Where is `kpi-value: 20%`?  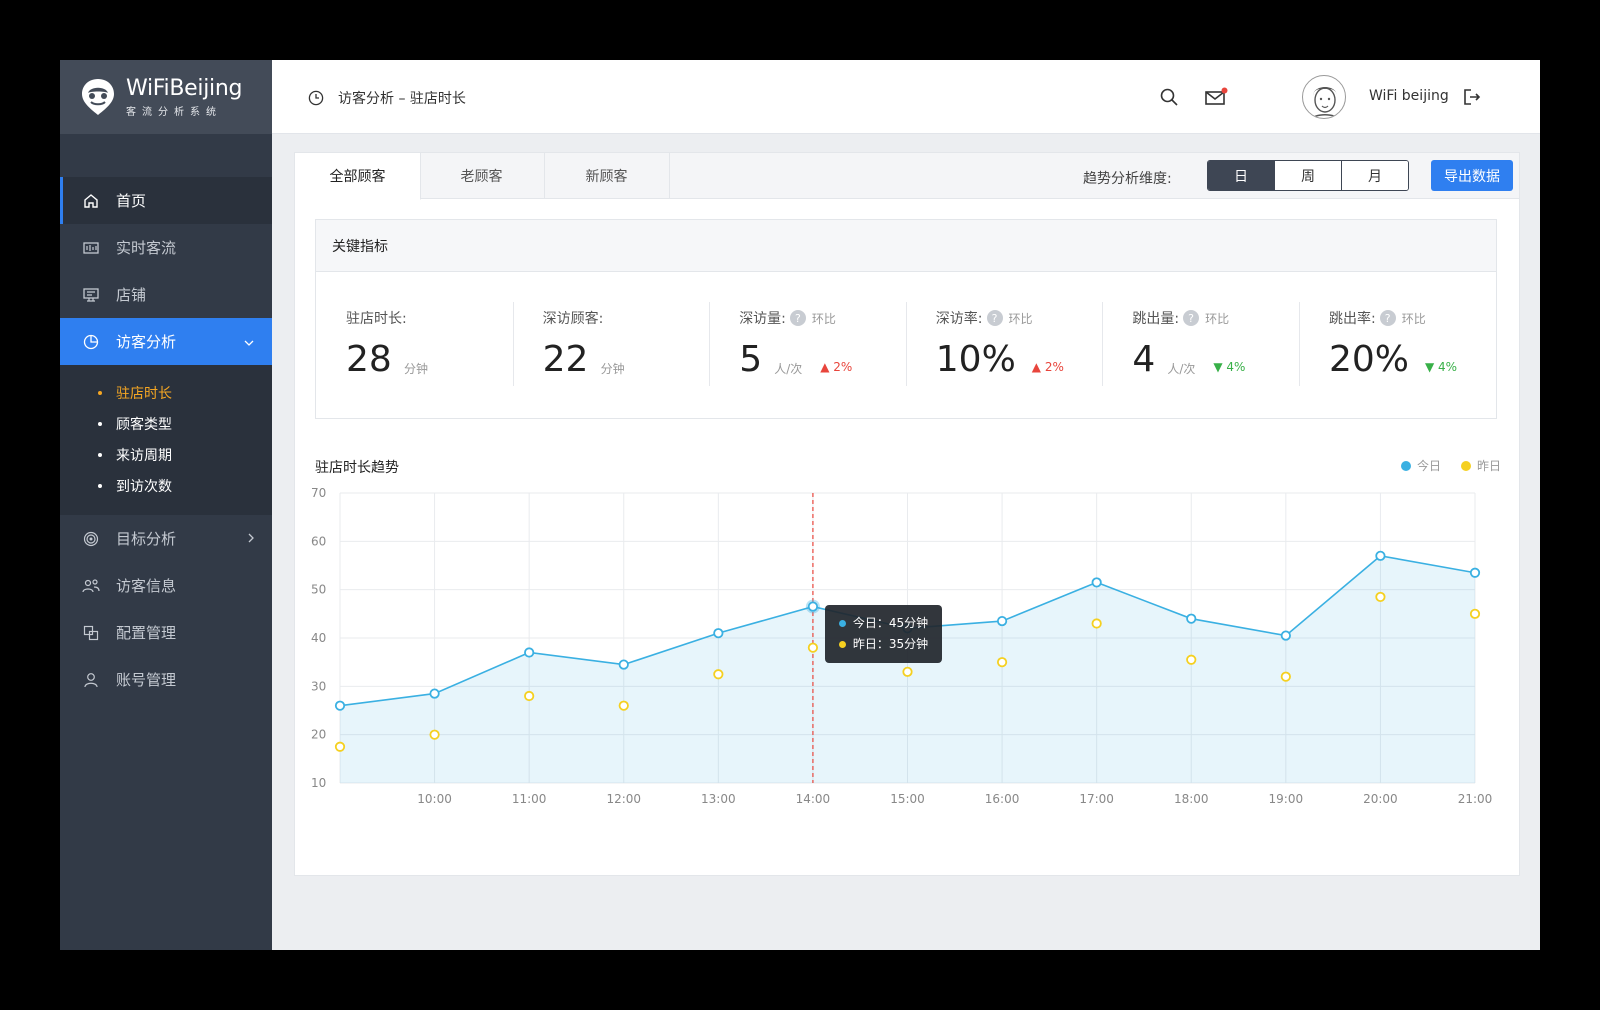
kpi-value: 20% is located at coordinates (1368, 359).